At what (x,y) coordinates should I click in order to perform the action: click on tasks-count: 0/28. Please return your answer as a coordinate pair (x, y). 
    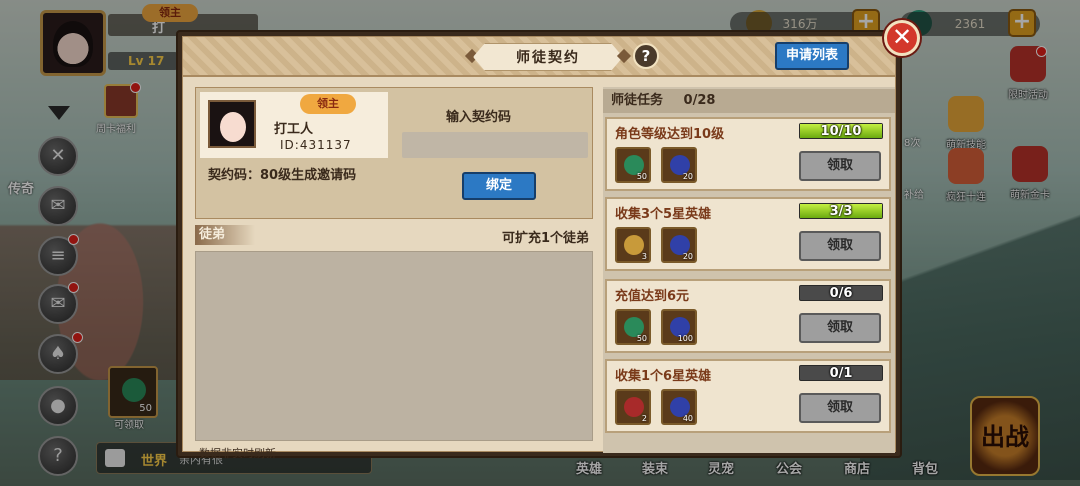
    Looking at the image, I should click on (699, 100).